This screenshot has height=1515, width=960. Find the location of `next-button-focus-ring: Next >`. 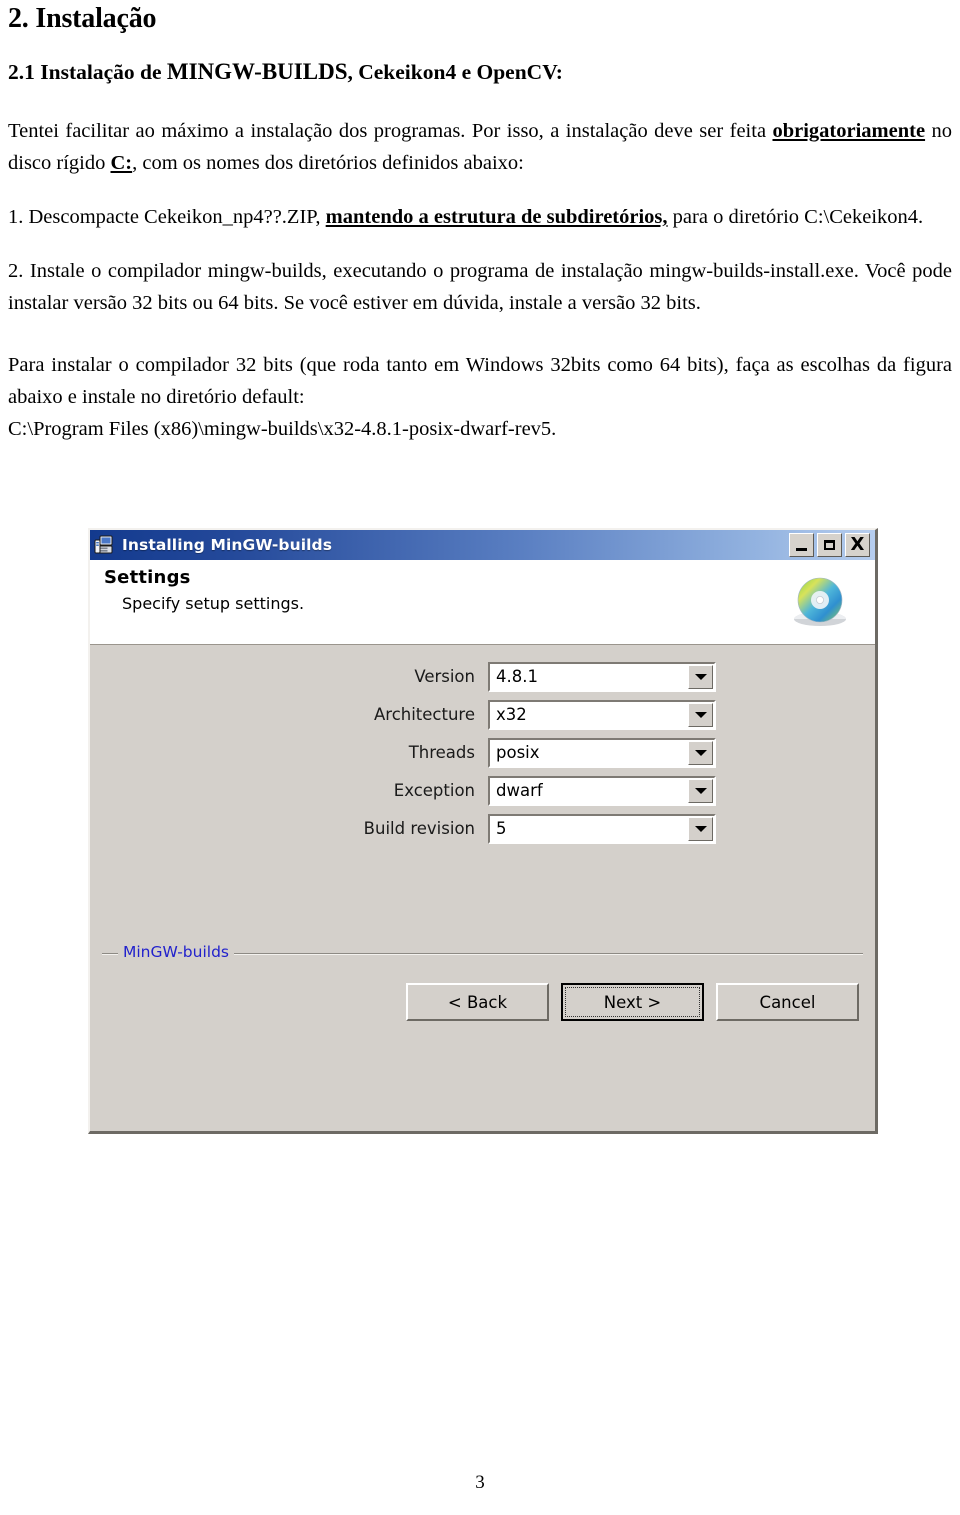

next-button-focus-ring: Next > is located at coordinates (632, 1002).